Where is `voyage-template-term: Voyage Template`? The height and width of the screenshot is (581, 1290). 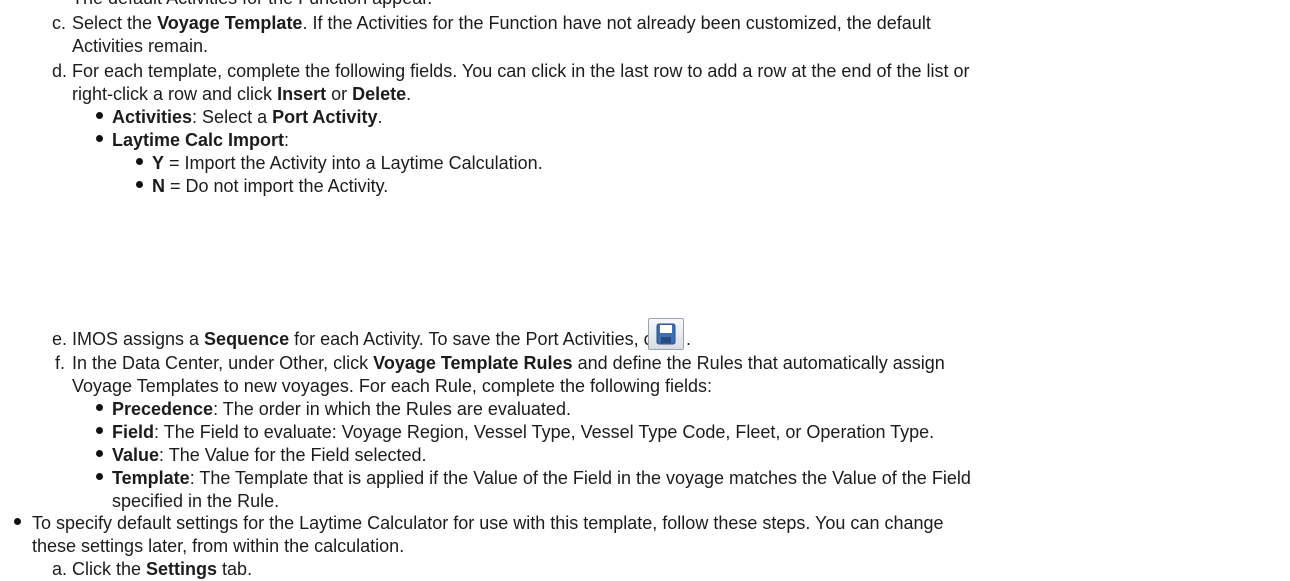 voyage-template-term: Voyage Template is located at coordinates (230, 23).